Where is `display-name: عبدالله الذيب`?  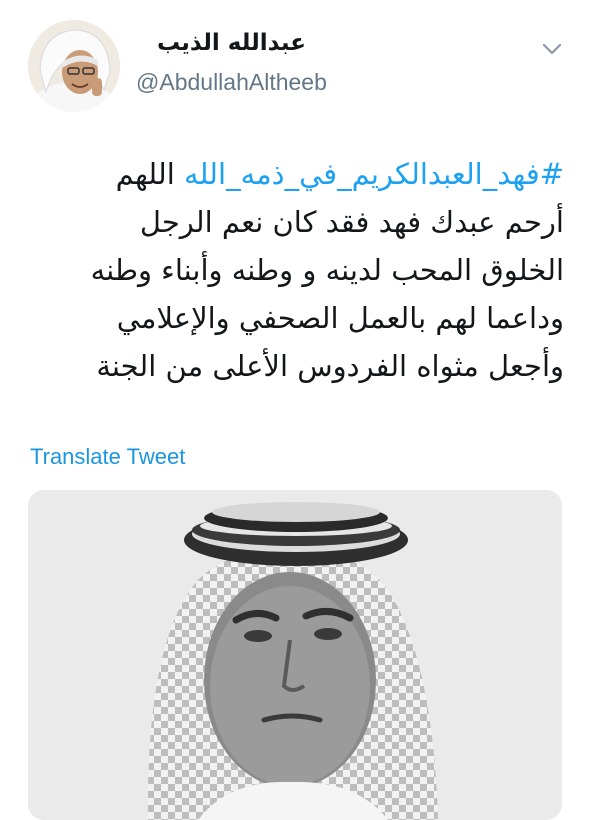
display-name: عبدالله الذيب is located at coordinates (221, 43).